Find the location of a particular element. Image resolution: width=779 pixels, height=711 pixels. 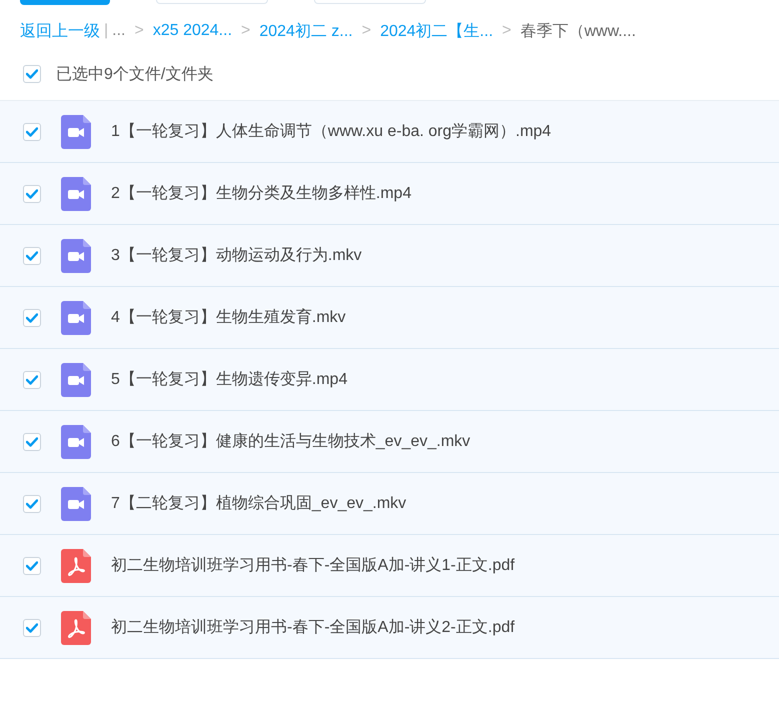

file-name: 2【一轮复习】生物分类及生物多样性.mp4 is located at coordinates (261, 193).